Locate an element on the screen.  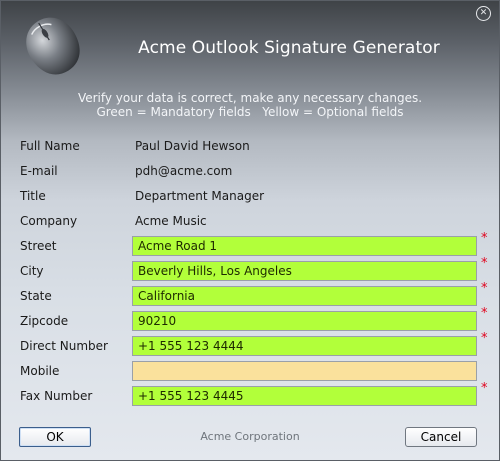
close-icon: ✕ is located at coordinates (483, 13).